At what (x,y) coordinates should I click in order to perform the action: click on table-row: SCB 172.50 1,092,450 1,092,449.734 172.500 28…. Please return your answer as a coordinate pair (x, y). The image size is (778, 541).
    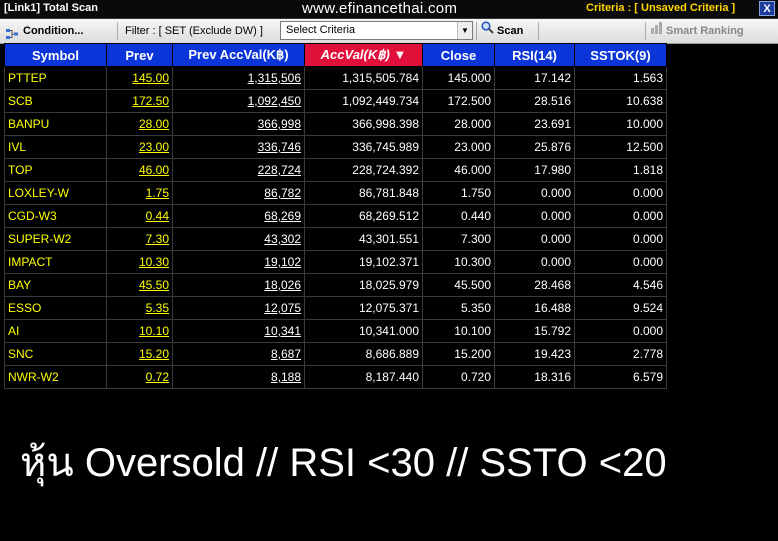
    Looking at the image, I should click on (335, 101).